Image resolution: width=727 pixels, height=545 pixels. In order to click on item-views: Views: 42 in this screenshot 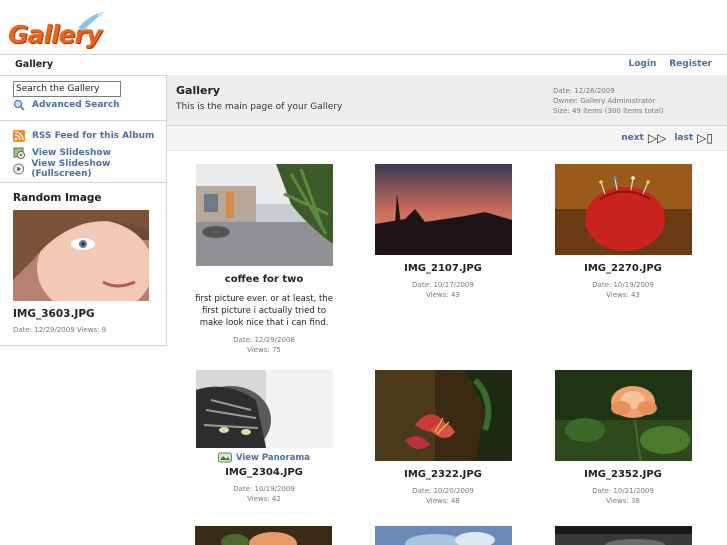, I will do `click(264, 499)`.